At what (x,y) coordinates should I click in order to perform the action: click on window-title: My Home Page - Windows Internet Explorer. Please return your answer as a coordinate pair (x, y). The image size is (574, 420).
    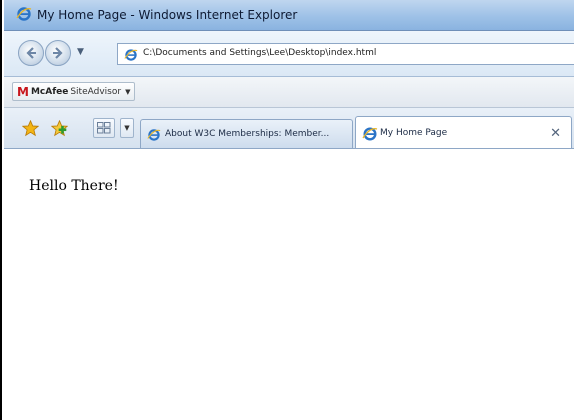
    Looking at the image, I should click on (167, 15).